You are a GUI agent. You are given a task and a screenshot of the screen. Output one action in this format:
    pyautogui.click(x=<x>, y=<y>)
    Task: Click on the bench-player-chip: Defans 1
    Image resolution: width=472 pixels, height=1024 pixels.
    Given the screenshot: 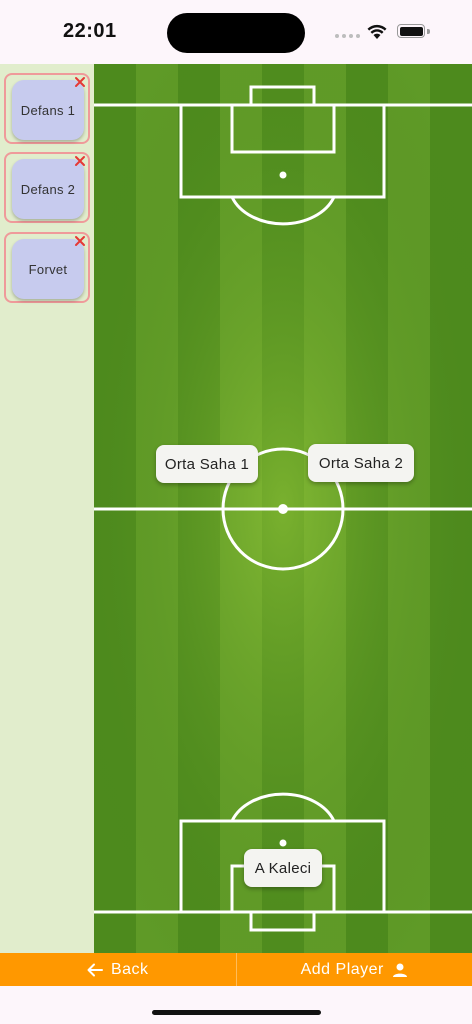 What is the action you would take?
    pyautogui.click(x=48, y=110)
    